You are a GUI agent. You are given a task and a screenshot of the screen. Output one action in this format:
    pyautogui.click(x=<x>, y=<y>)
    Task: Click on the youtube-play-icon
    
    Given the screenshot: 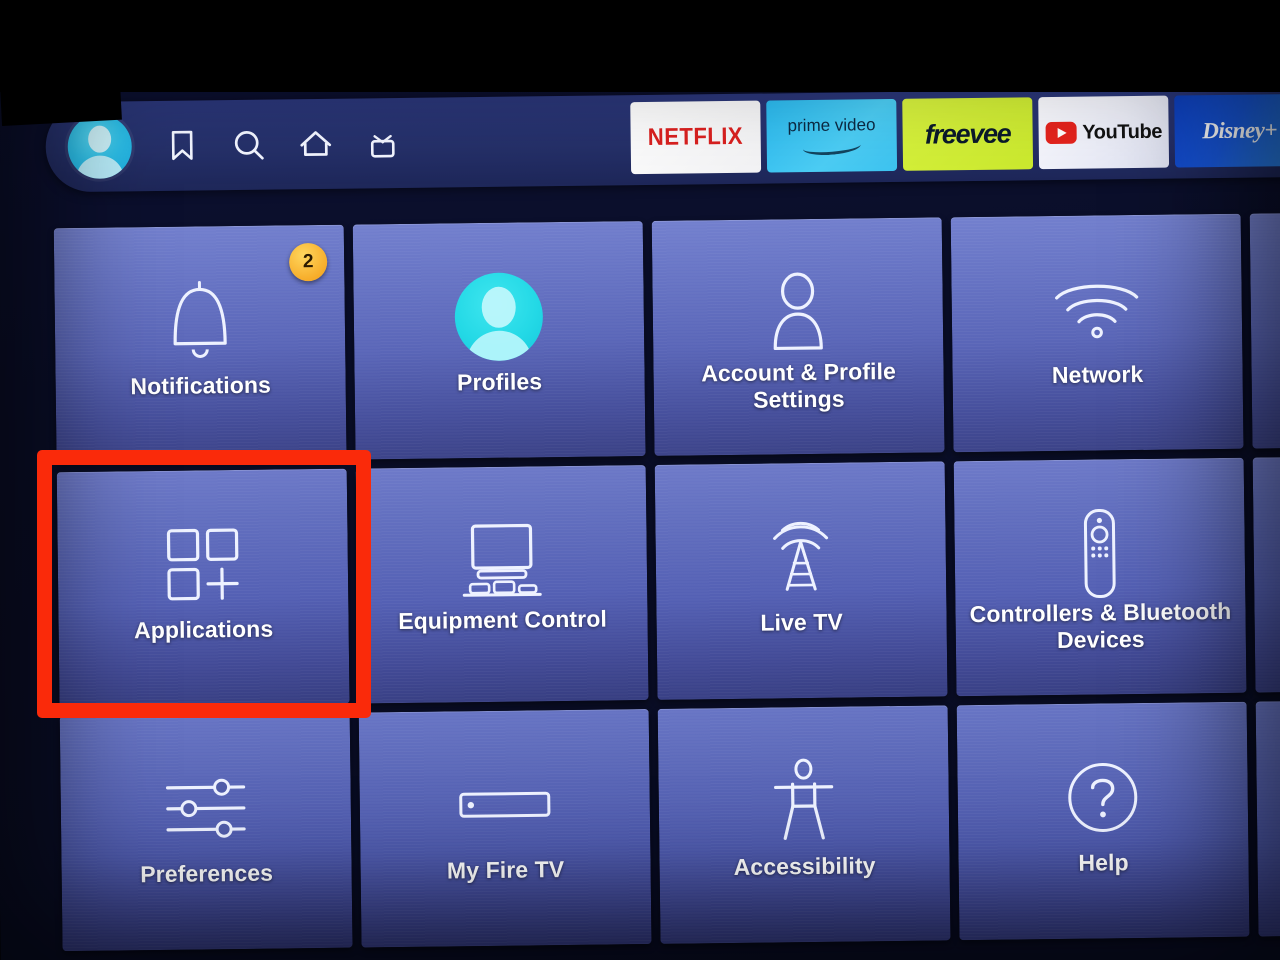 What is the action you would take?
    pyautogui.click(x=1061, y=133)
    